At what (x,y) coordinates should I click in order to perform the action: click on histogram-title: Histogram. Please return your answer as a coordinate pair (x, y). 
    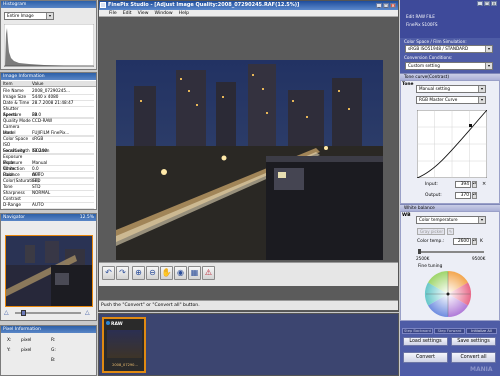
    Looking at the image, I should click on (15, 4).